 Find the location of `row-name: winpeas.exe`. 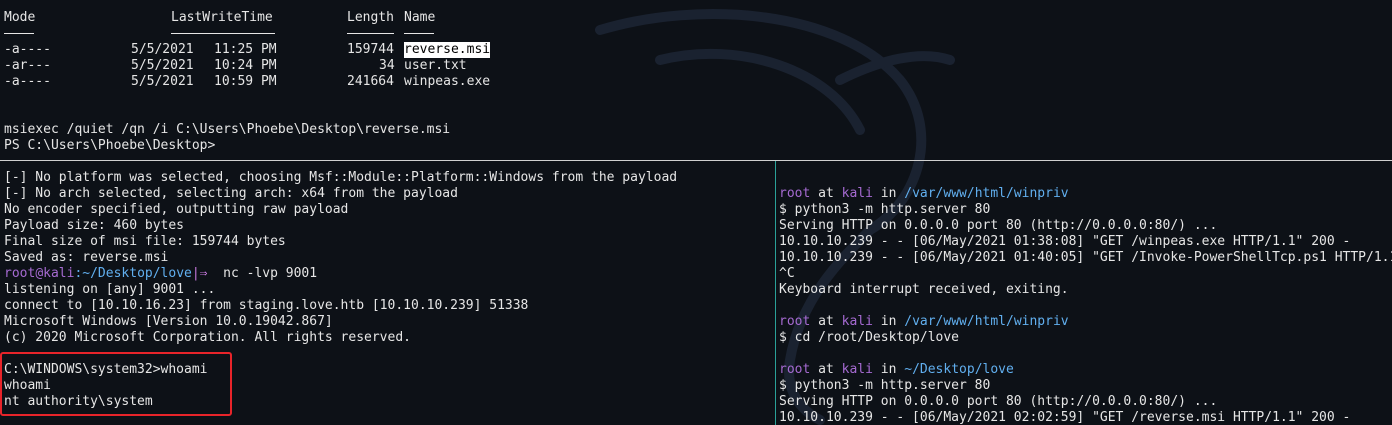

row-name: winpeas.exe is located at coordinates (447, 81).